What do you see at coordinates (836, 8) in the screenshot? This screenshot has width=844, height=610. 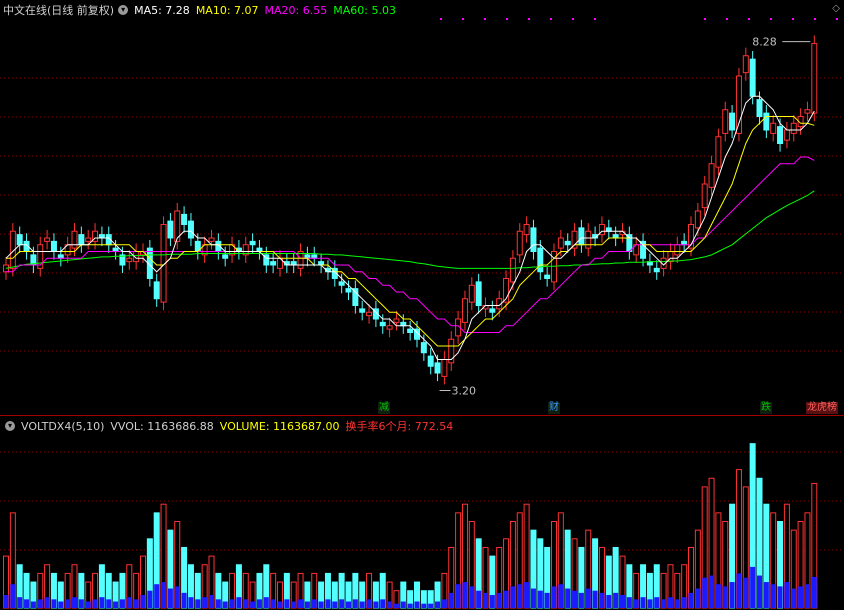 I see `diamond-icon: ◇` at bounding box center [836, 8].